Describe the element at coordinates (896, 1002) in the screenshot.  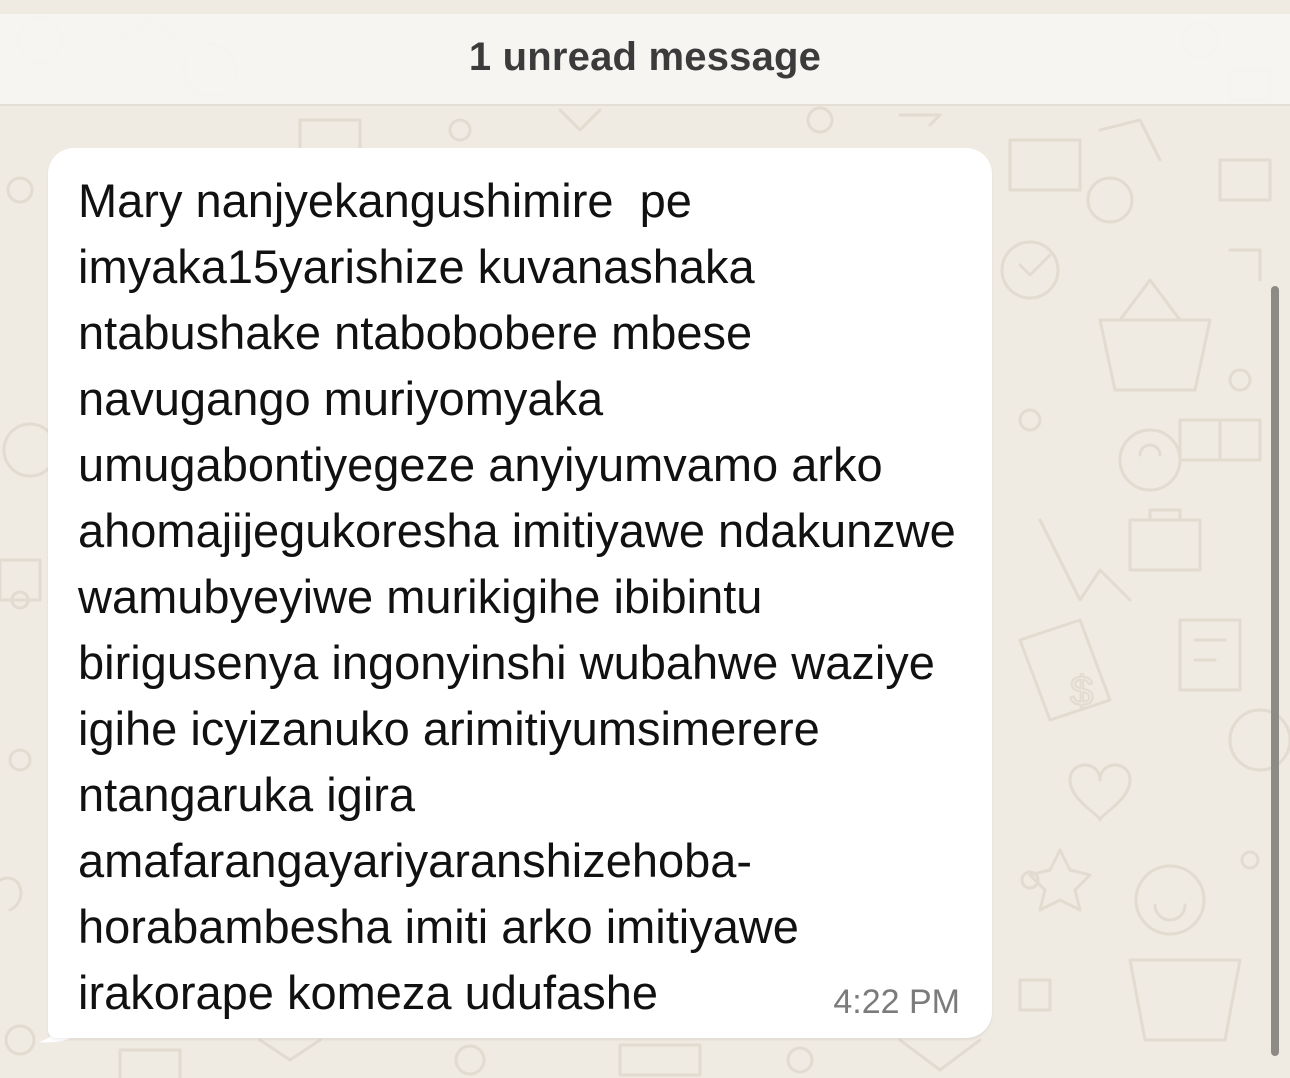
I see `message-timestamp: 4:22 PM` at that location.